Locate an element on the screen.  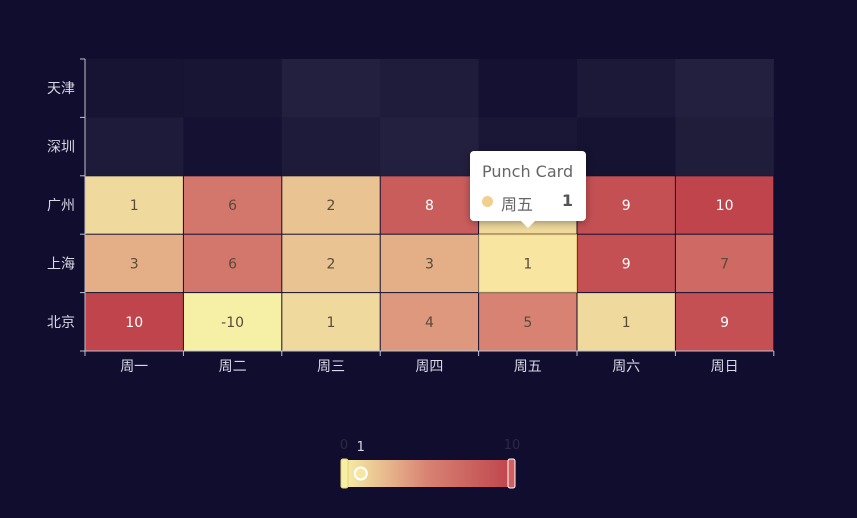
tooltip-value: 1 is located at coordinates (567, 200).